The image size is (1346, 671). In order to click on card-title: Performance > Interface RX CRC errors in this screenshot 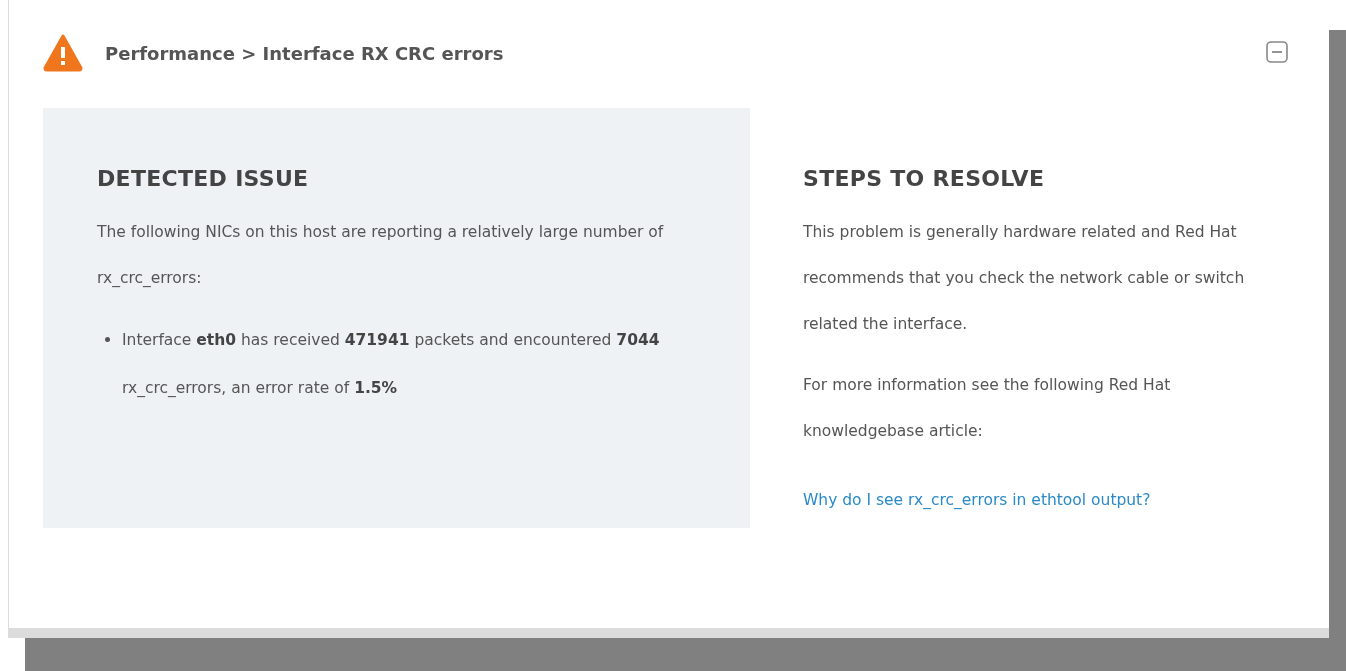, I will do `click(304, 53)`.